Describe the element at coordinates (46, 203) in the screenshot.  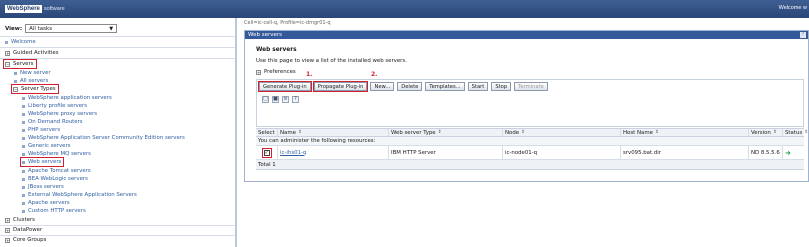
I see `nav-apache-servers: Apache servers` at that location.